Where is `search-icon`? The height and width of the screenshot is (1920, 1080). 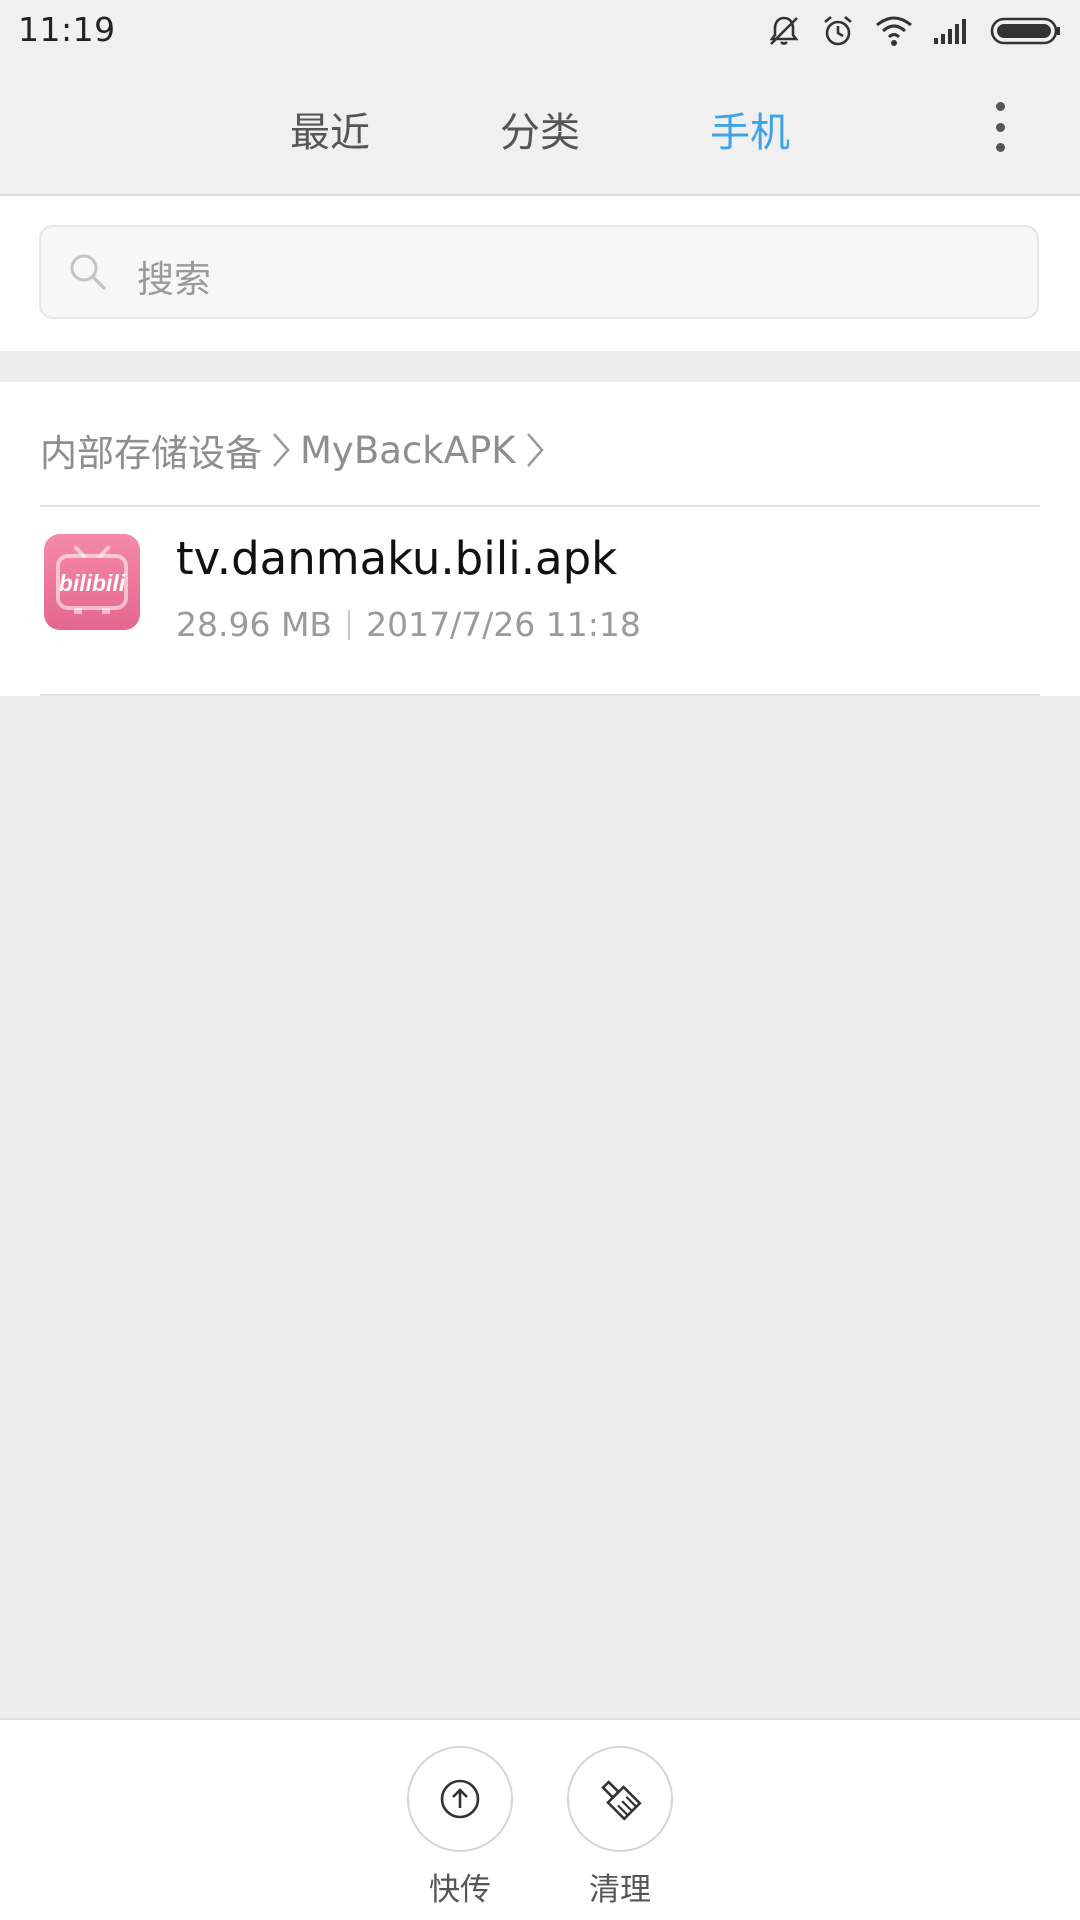
search-icon is located at coordinates (88, 274).